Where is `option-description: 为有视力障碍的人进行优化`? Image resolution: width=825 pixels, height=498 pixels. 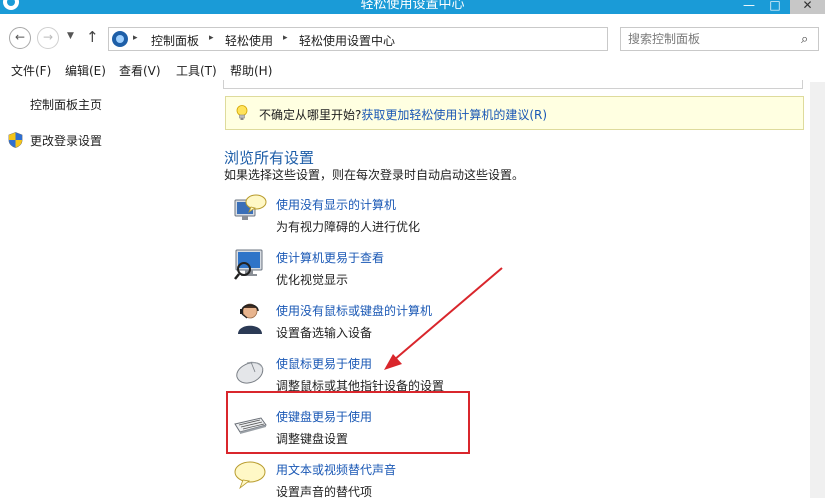 option-description: 为有视力障碍的人进行优化 is located at coordinates (348, 227).